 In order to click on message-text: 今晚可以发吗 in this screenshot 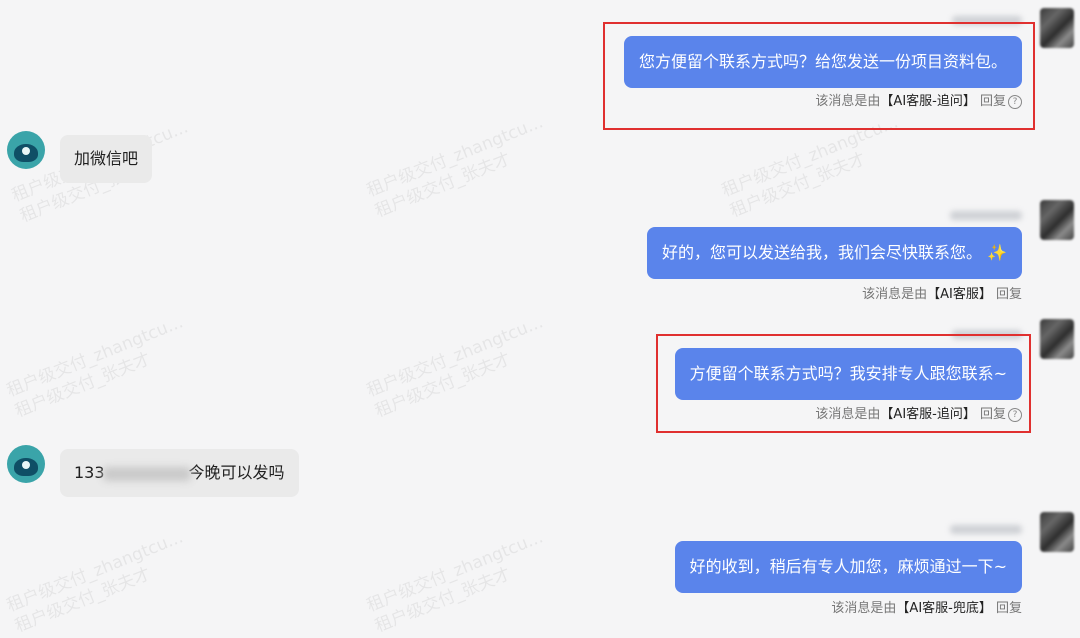, I will do `click(236, 472)`.